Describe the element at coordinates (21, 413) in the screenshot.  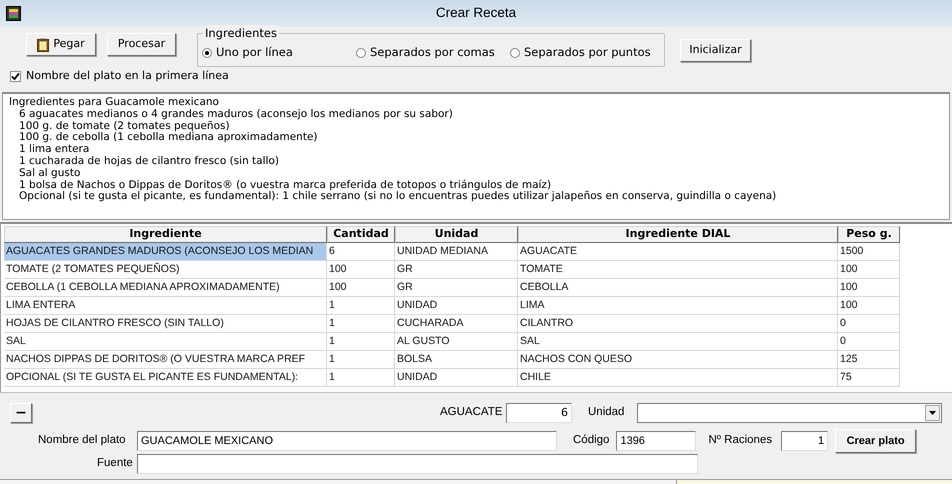
I see `remove-button: −` at that location.